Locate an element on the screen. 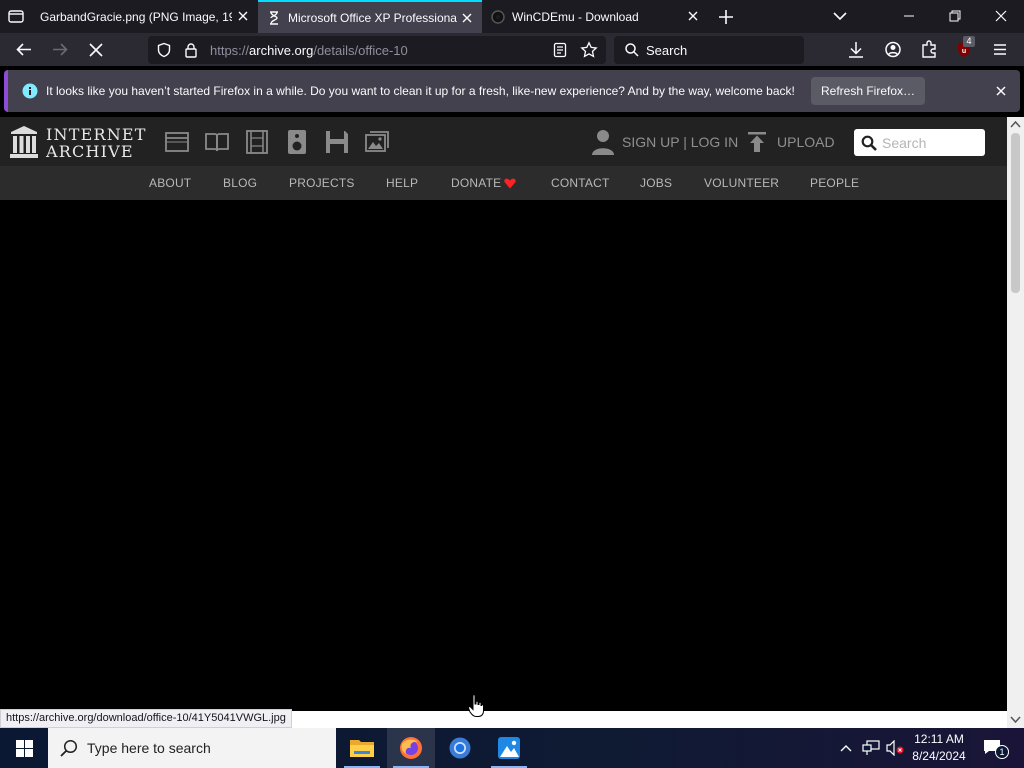 The width and height of the screenshot is (1024, 768). photos-icon is located at coordinates (509, 748).